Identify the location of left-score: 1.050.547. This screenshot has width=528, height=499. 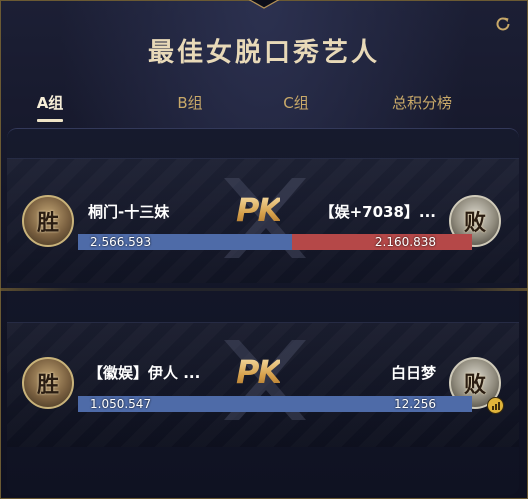
(121, 404).